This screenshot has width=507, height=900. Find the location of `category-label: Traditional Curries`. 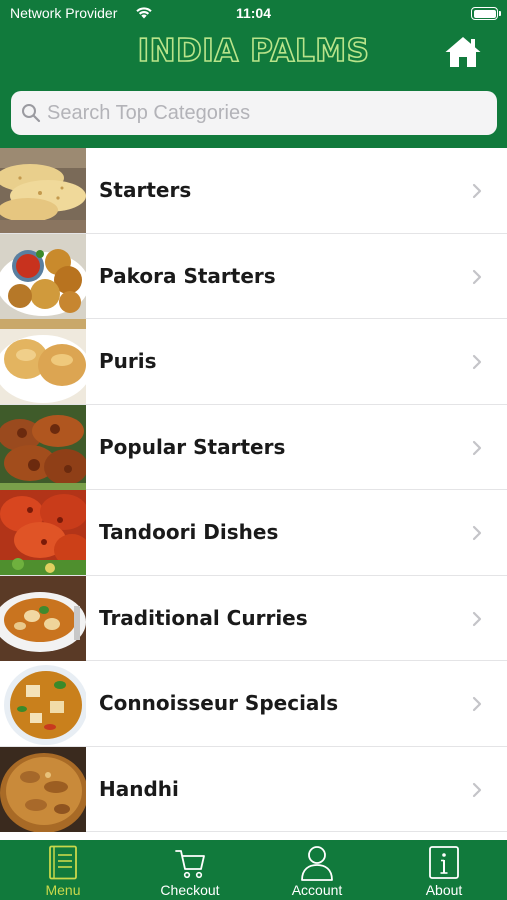

category-label: Traditional Curries is located at coordinates (203, 617).